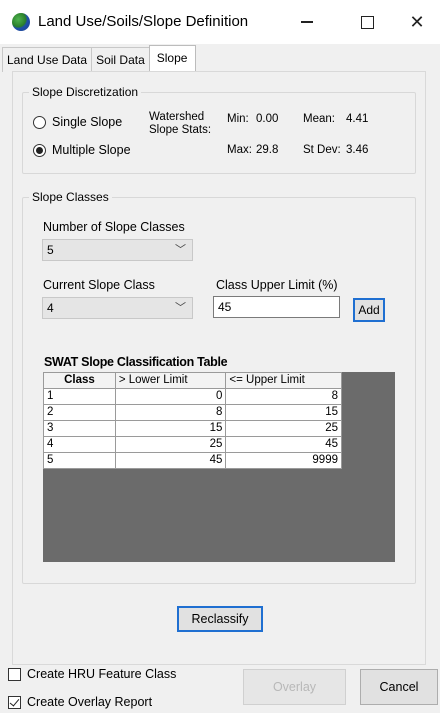 The width and height of the screenshot is (440, 713). I want to click on column-header-class: Class, so click(79, 380).